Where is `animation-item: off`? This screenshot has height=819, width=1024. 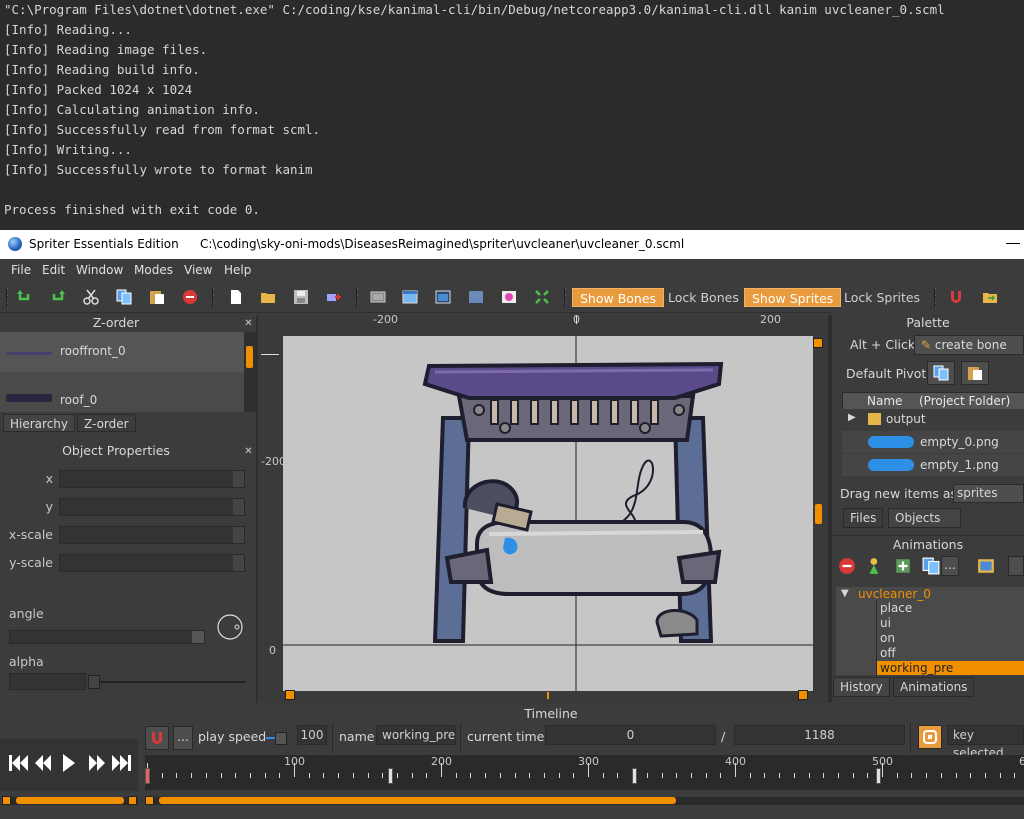 animation-item: off is located at coordinates (950, 653).